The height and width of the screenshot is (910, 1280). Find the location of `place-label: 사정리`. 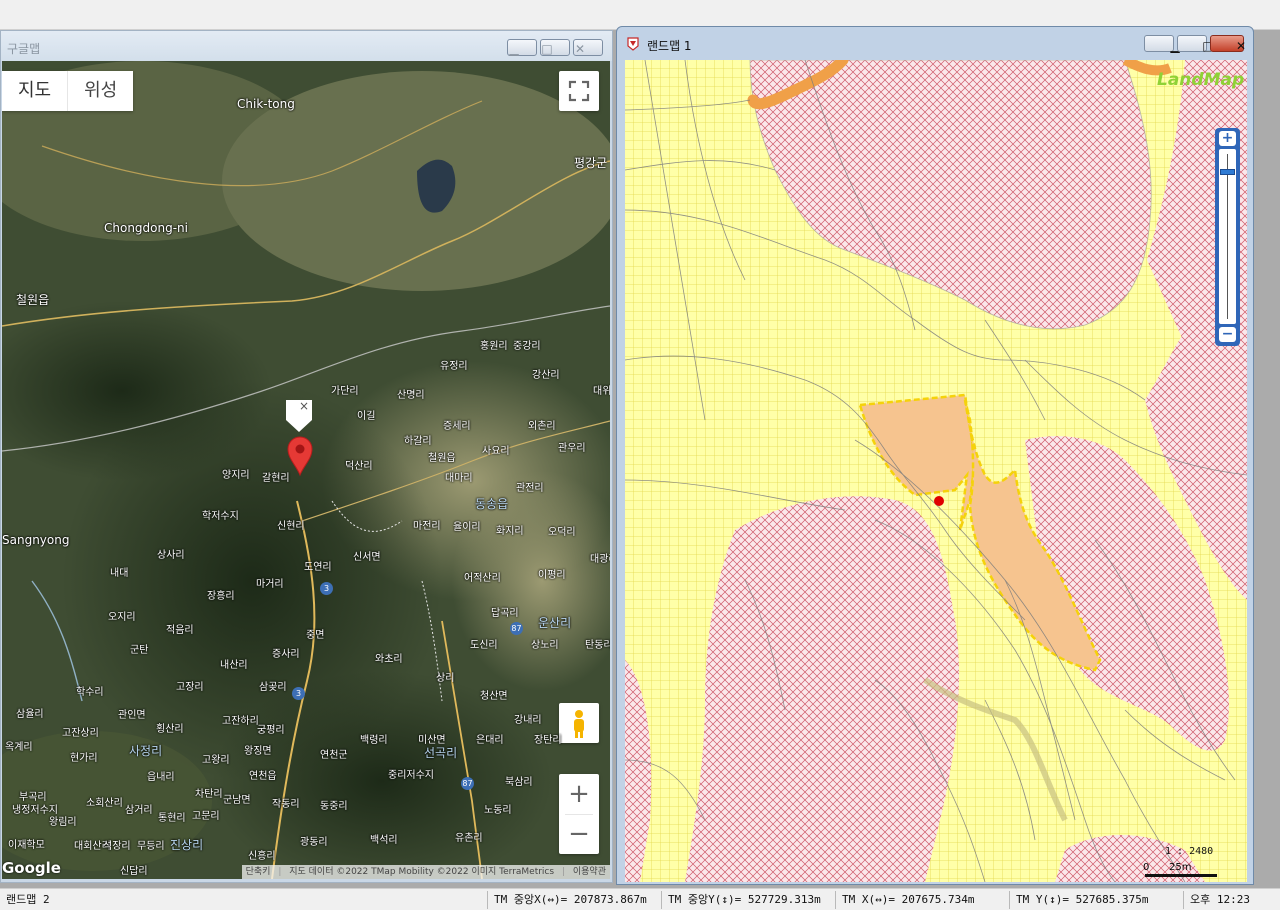

place-label: 사정리 is located at coordinates (146, 751).